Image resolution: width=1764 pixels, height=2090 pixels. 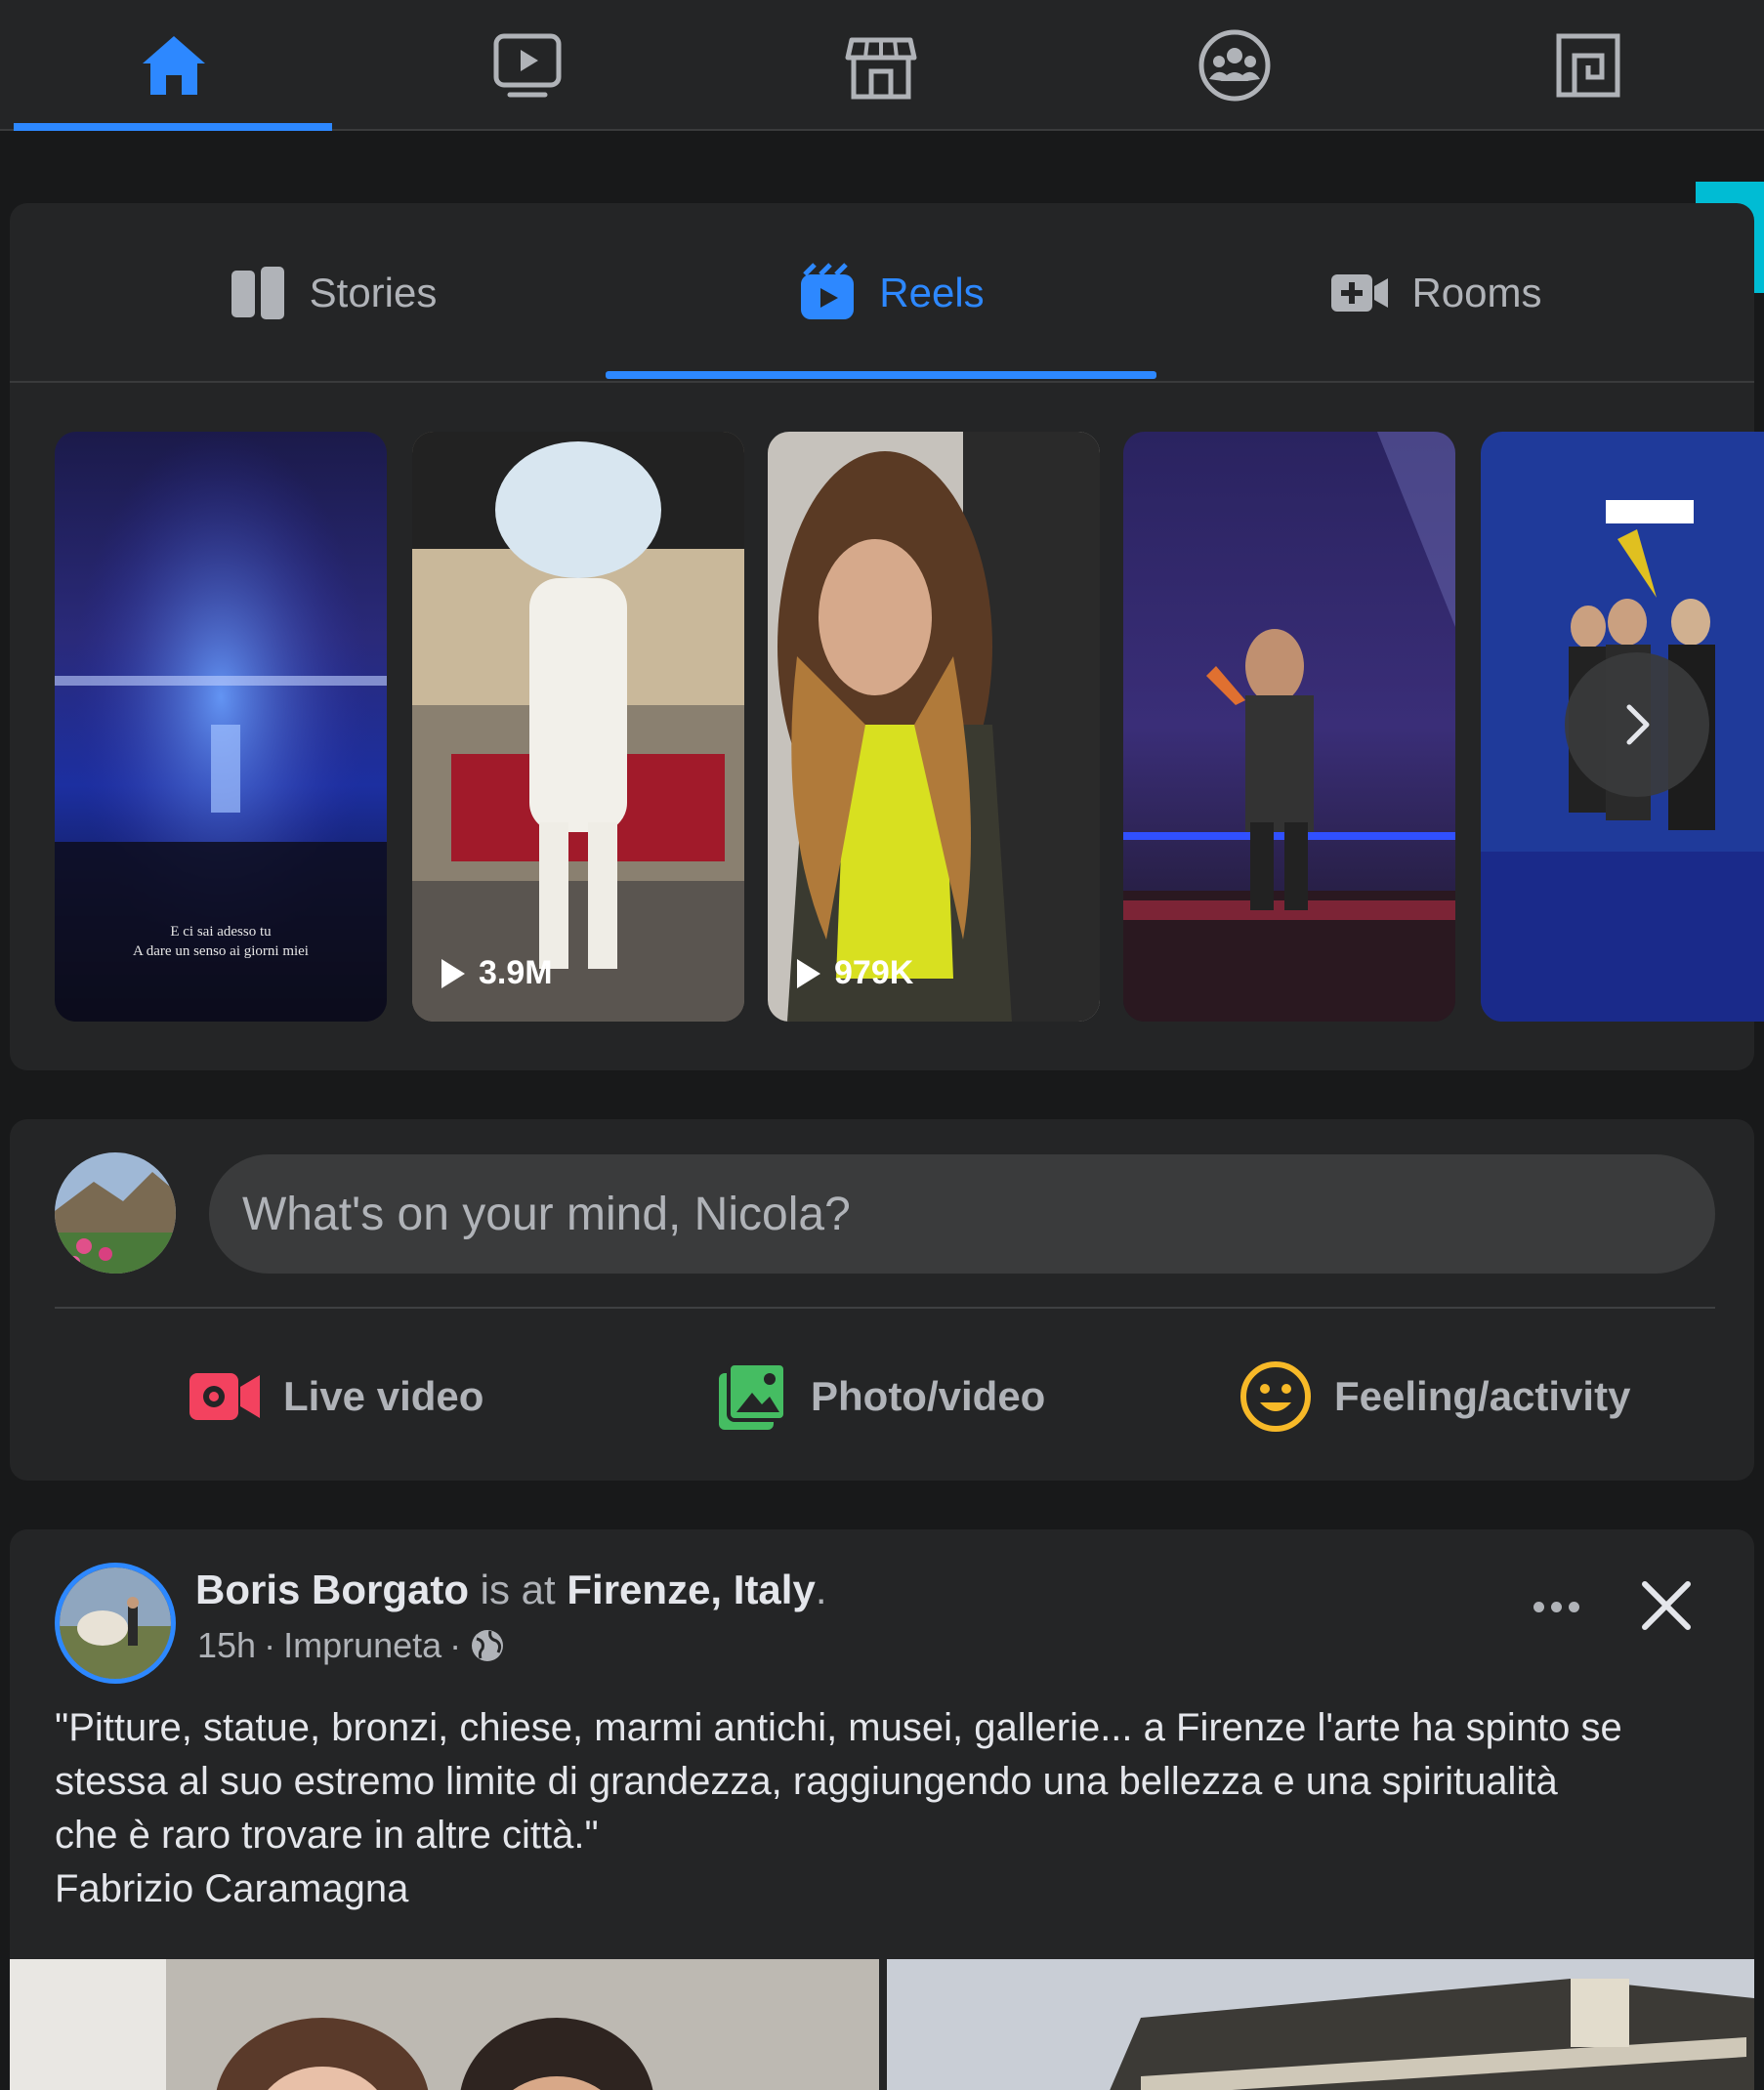 I want to click on chevron-right-icon, so click(x=1638, y=724).